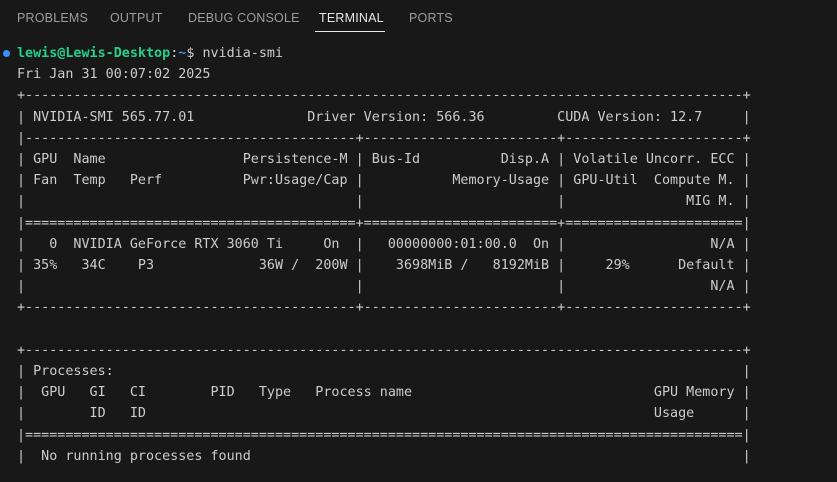 The image size is (837, 482). Describe the element at coordinates (243, 53) in the screenshot. I see `prompt-command: nvidia-smi` at that location.